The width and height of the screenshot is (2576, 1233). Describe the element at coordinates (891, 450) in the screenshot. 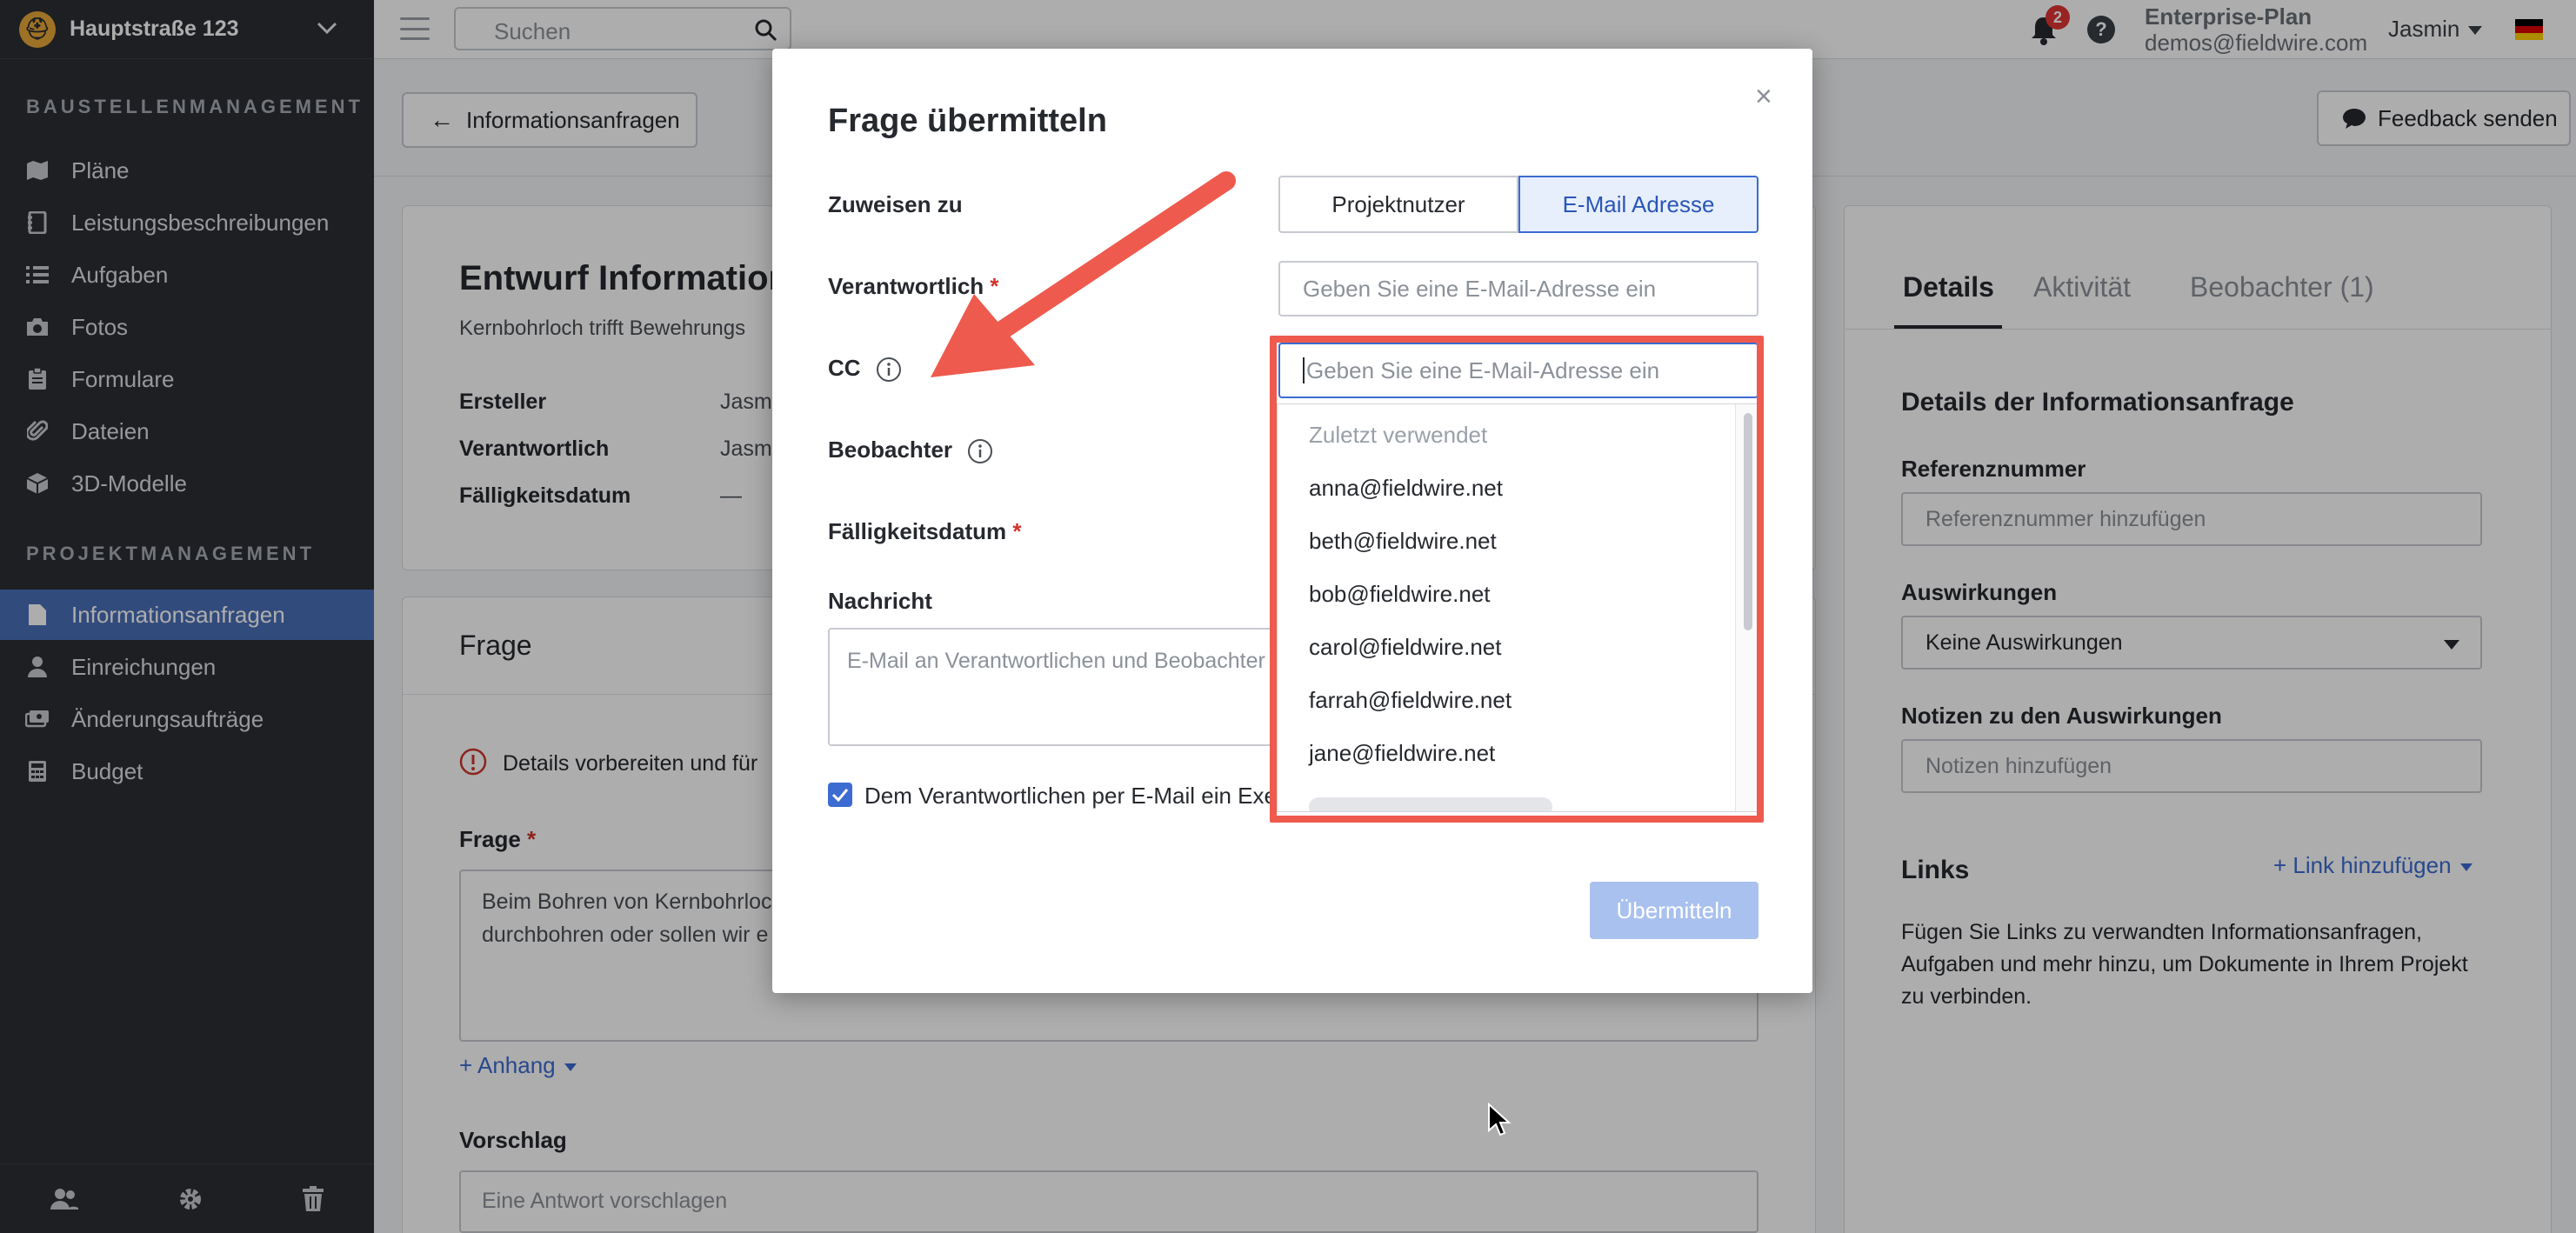

I see `observer-label-text: Beobachter` at that location.